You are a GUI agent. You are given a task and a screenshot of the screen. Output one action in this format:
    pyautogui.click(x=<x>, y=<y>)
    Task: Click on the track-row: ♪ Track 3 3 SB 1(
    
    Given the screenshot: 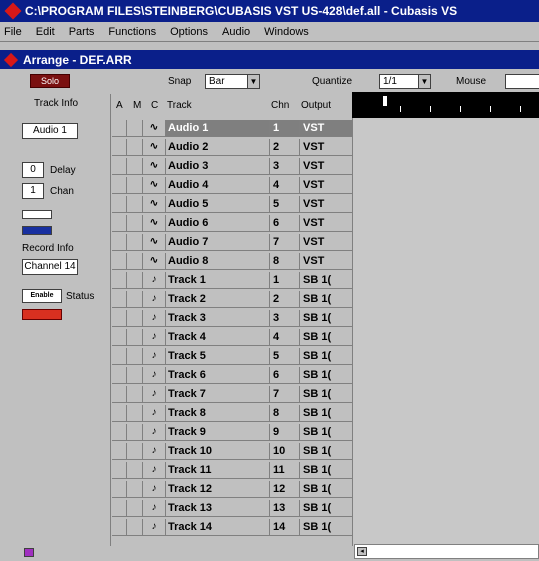 What is the action you would take?
    pyautogui.click(x=232, y=318)
    